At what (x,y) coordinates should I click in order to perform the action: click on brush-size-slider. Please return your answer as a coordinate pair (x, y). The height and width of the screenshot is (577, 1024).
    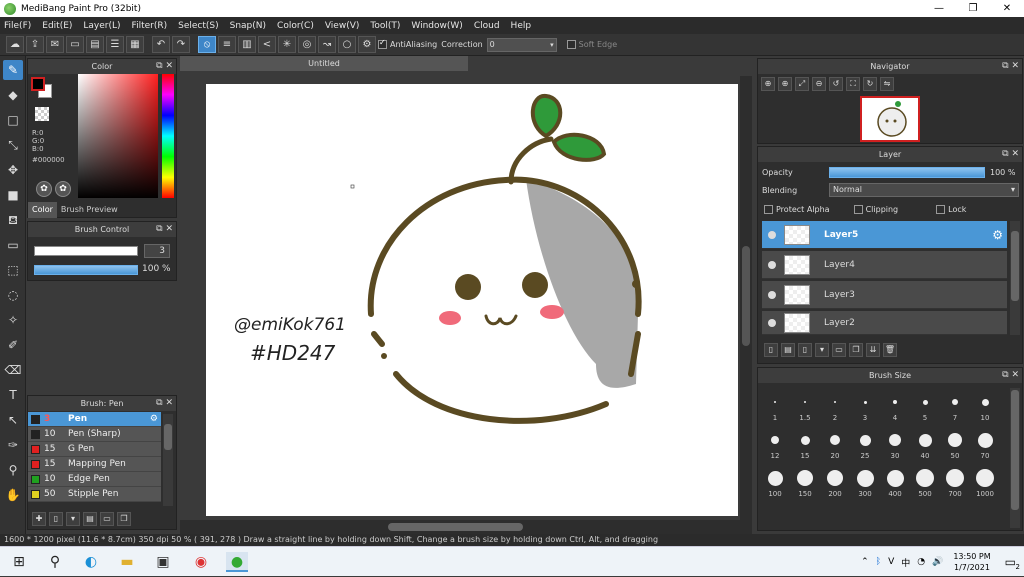
    Looking at the image, I should click on (86, 251).